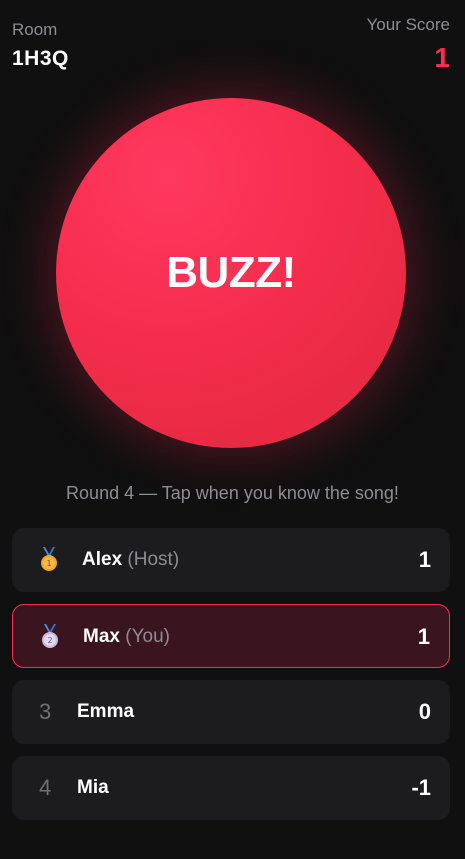  Describe the element at coordinates (49, 640) in the screenshot. I see `svg-text: 2` at that location.